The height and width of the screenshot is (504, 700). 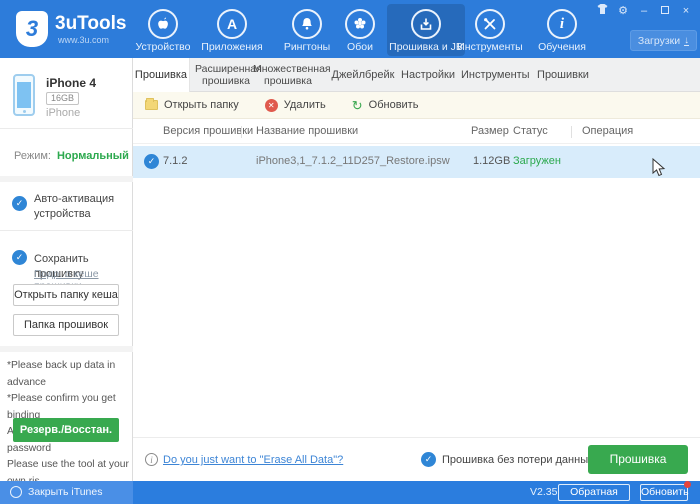 What do you see at coordinates (537, 161) in the screenshot?
I see `row-status: Загружен` at bounding box center [537, 161].